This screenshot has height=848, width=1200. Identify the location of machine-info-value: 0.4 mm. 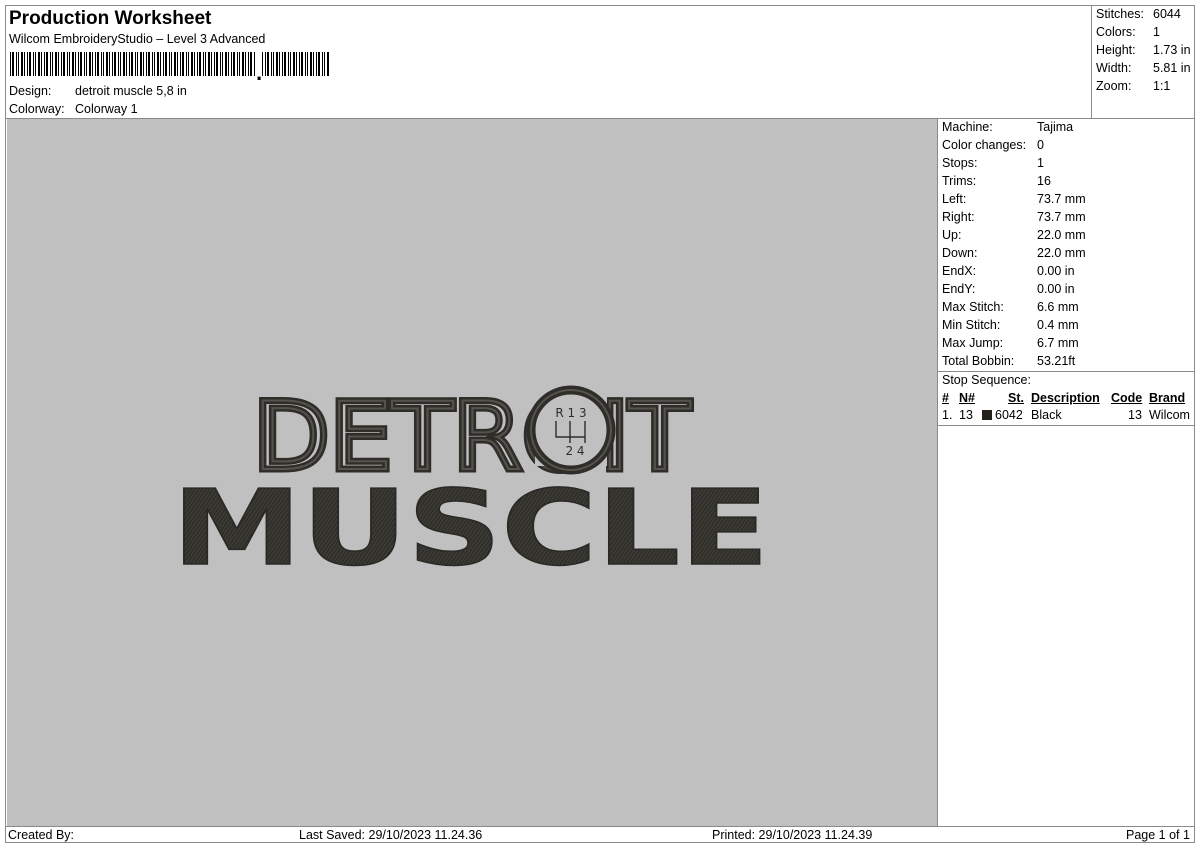
(1058, 325).